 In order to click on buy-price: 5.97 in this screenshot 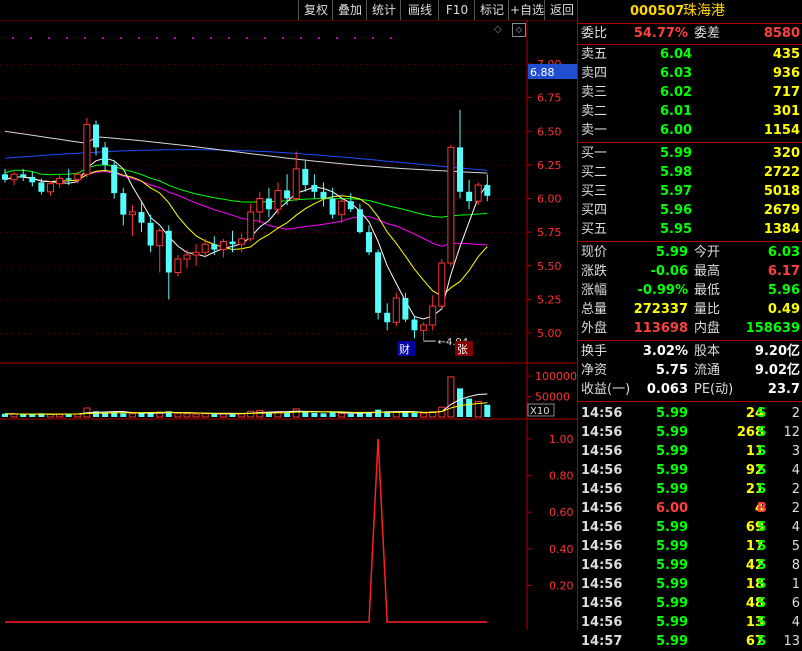, I will do `click(676, 191)`.